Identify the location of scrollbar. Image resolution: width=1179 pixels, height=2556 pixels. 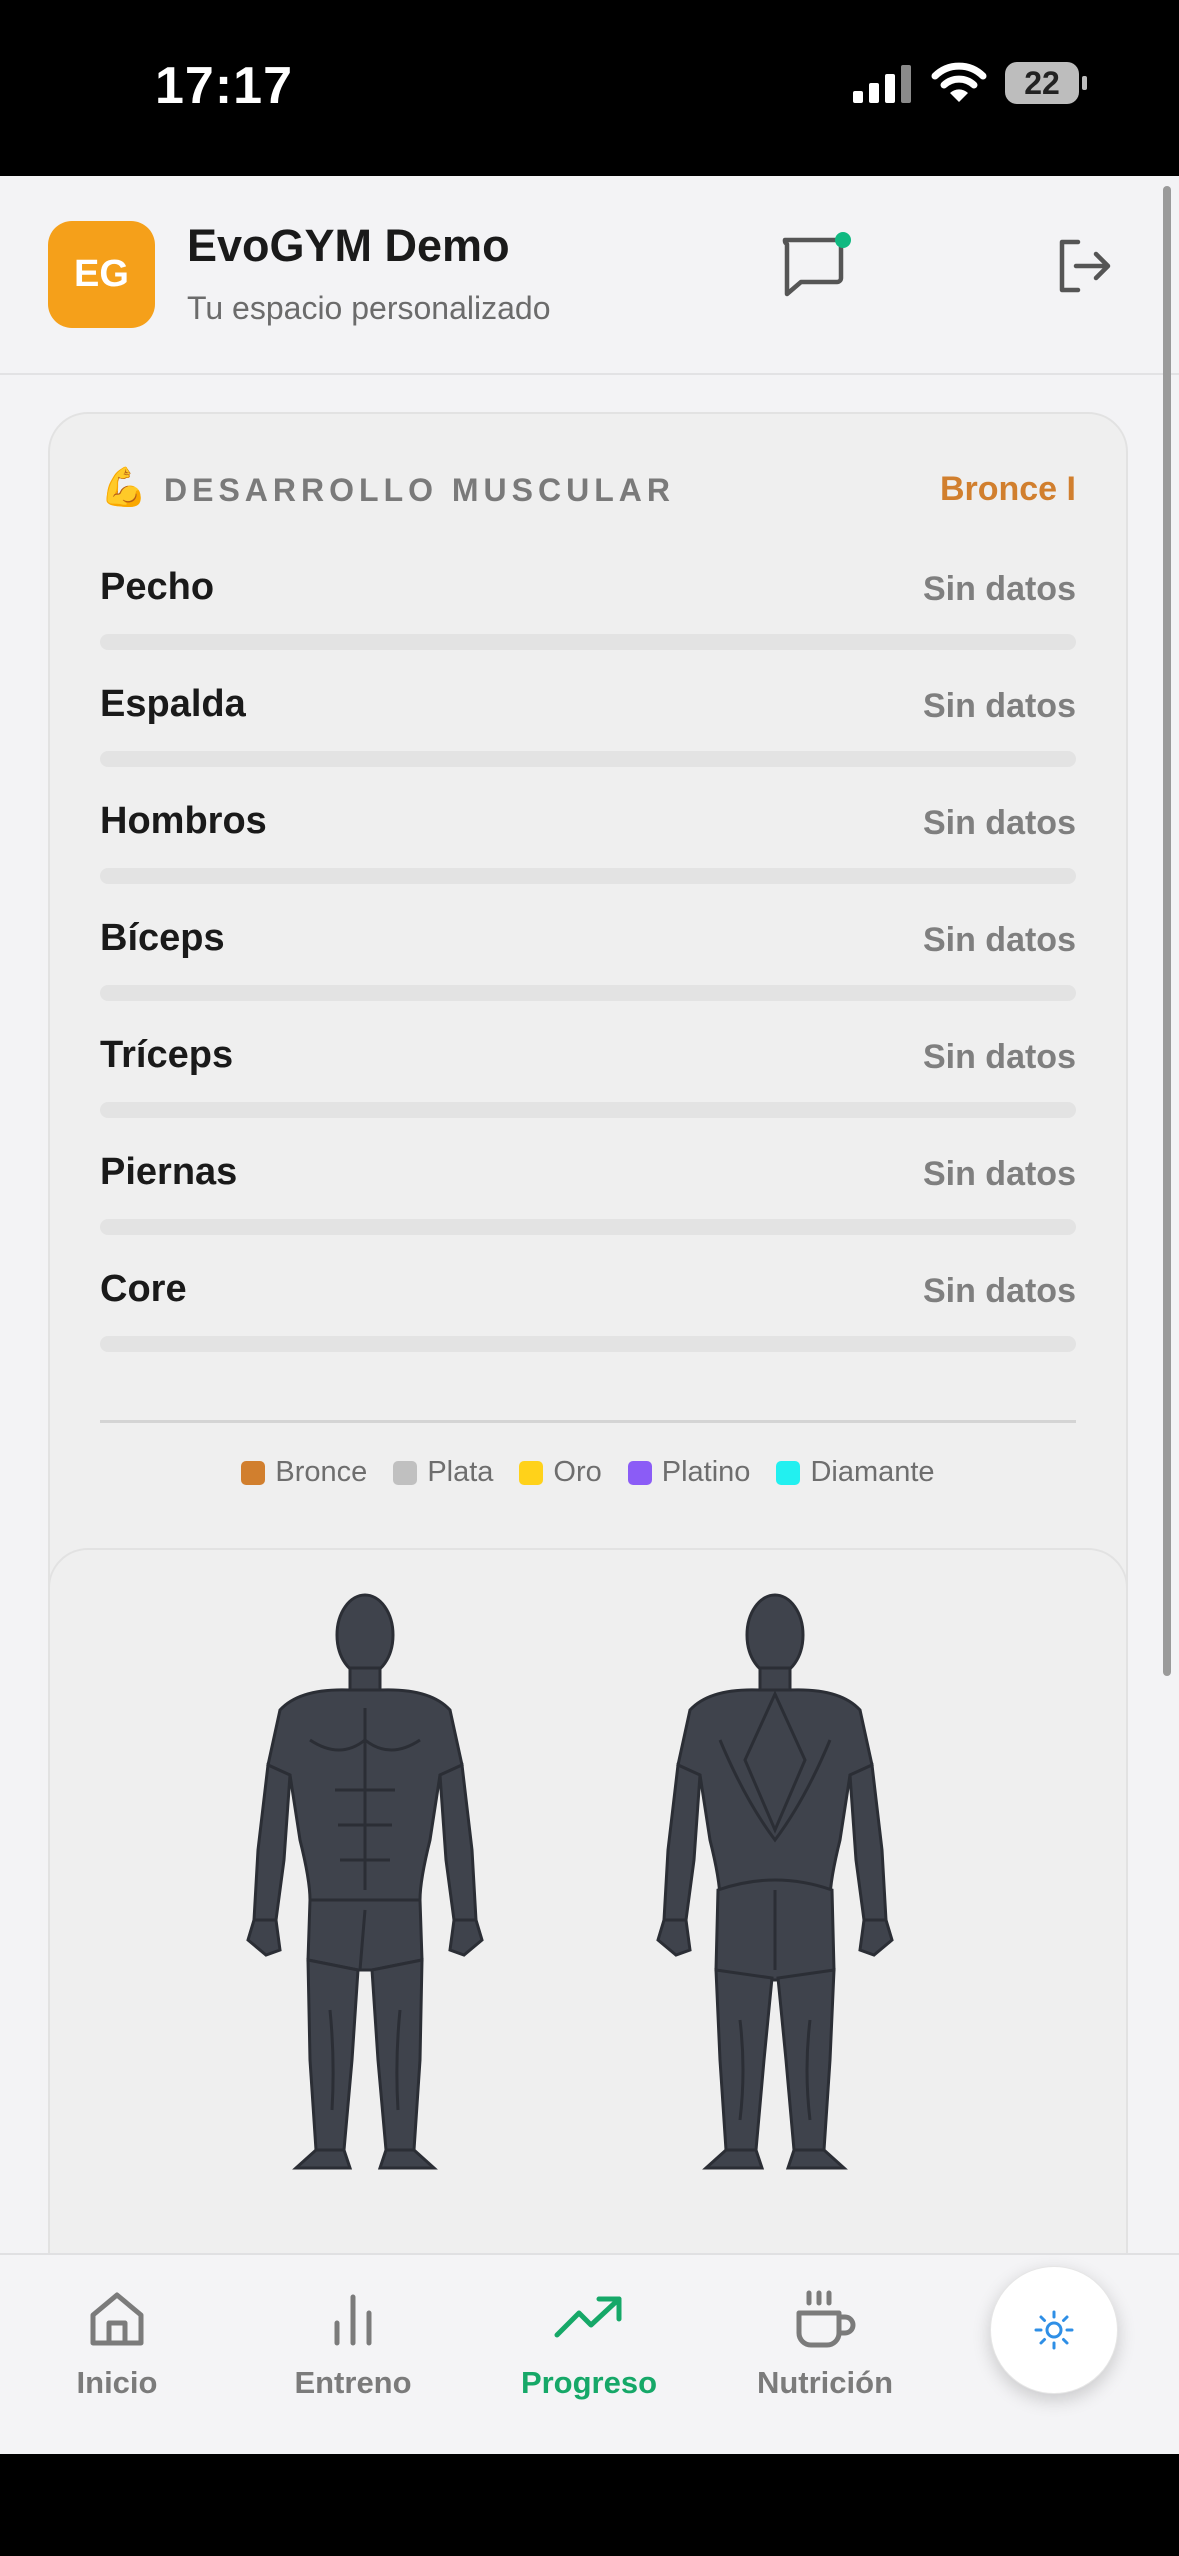
(1167, 931).